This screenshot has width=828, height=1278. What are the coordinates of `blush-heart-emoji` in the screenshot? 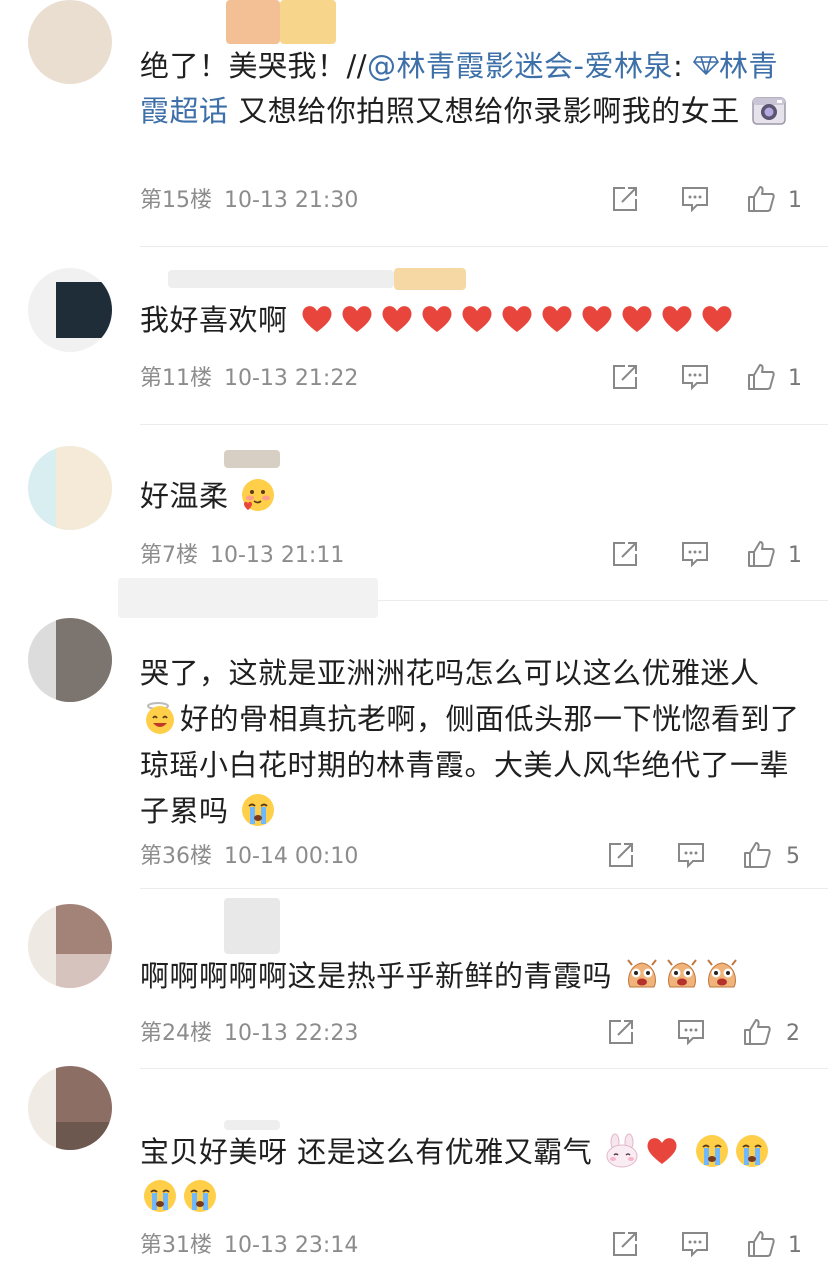 It's located at (258, 495).